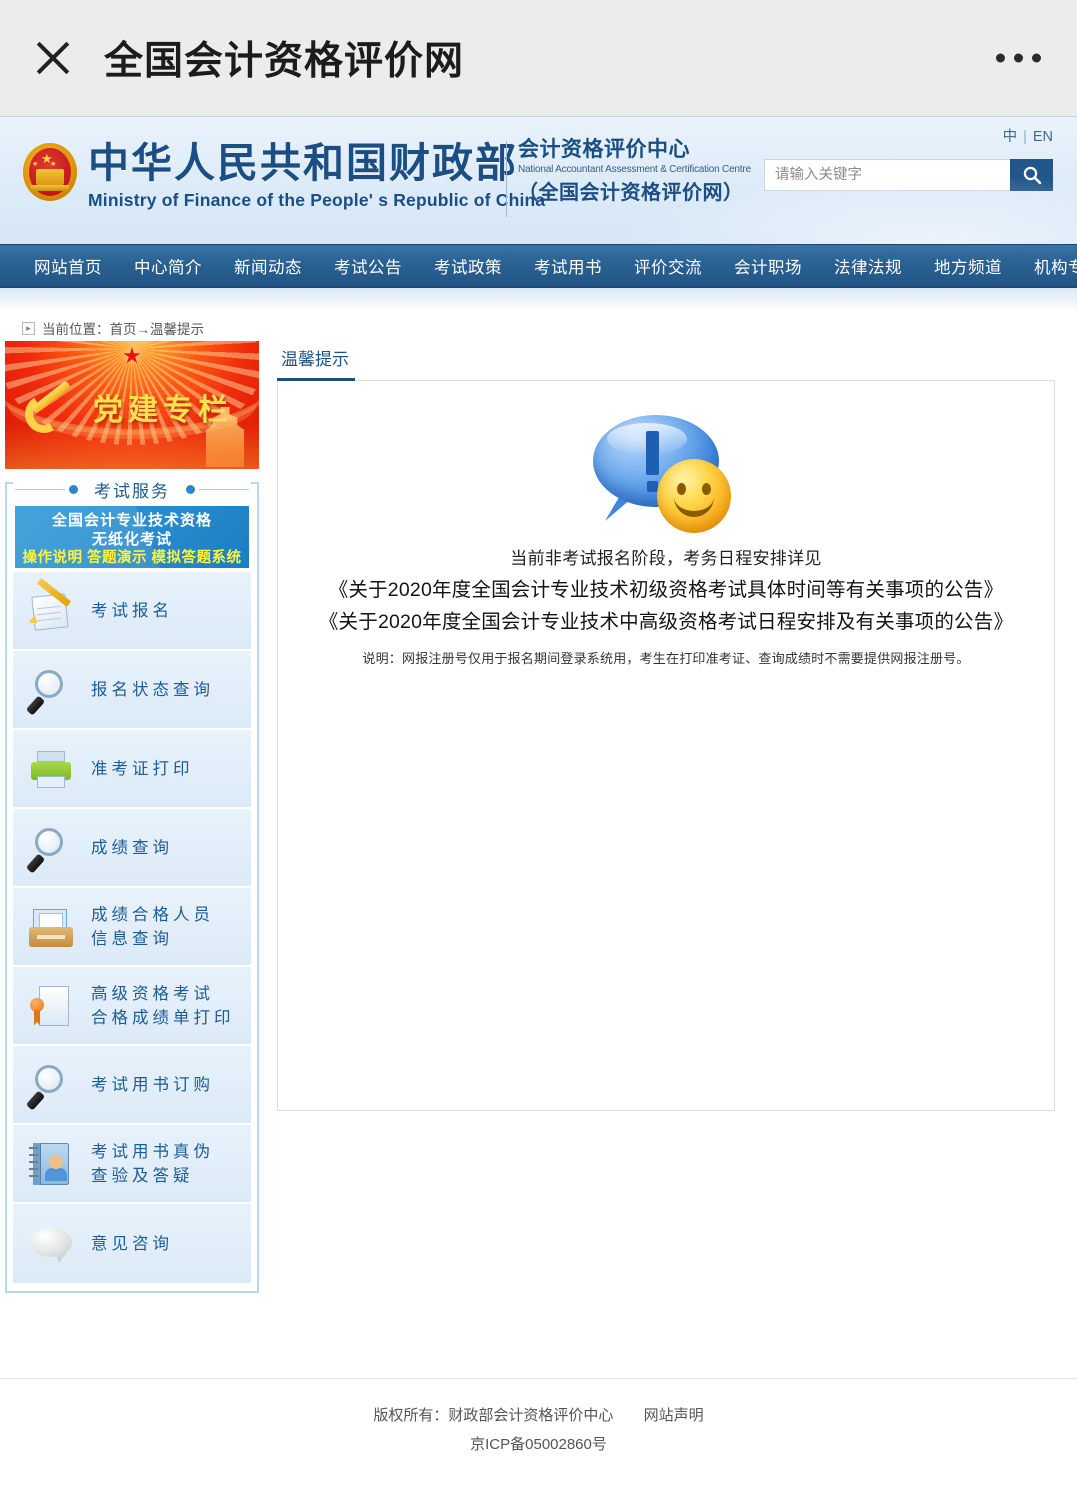 This screenshot has width=1077, height=1493. I want to click on nav-item-8: 法律法规, so click(868, 266).